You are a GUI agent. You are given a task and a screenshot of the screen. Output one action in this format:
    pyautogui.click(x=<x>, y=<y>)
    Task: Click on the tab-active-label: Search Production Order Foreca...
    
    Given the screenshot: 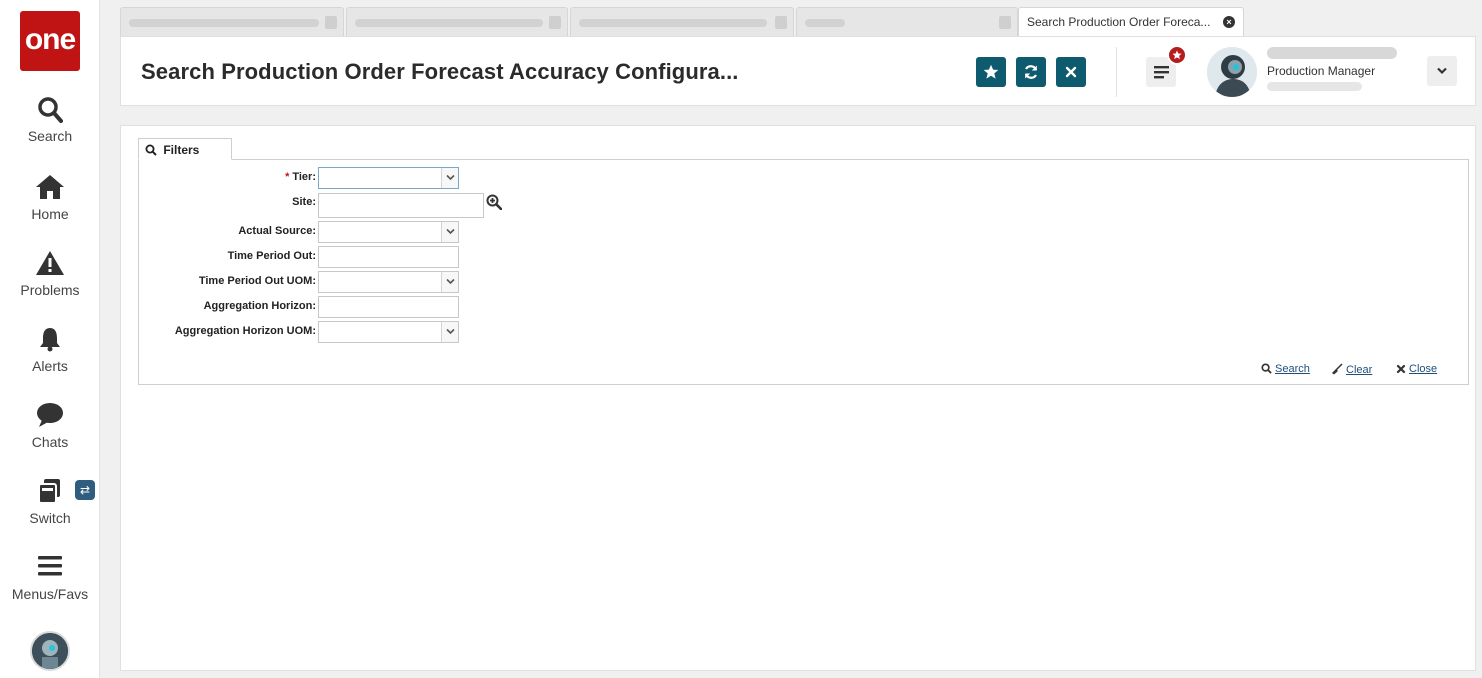 What is the action you would take?
    pyautogui.click(x=1119, y=22)
    